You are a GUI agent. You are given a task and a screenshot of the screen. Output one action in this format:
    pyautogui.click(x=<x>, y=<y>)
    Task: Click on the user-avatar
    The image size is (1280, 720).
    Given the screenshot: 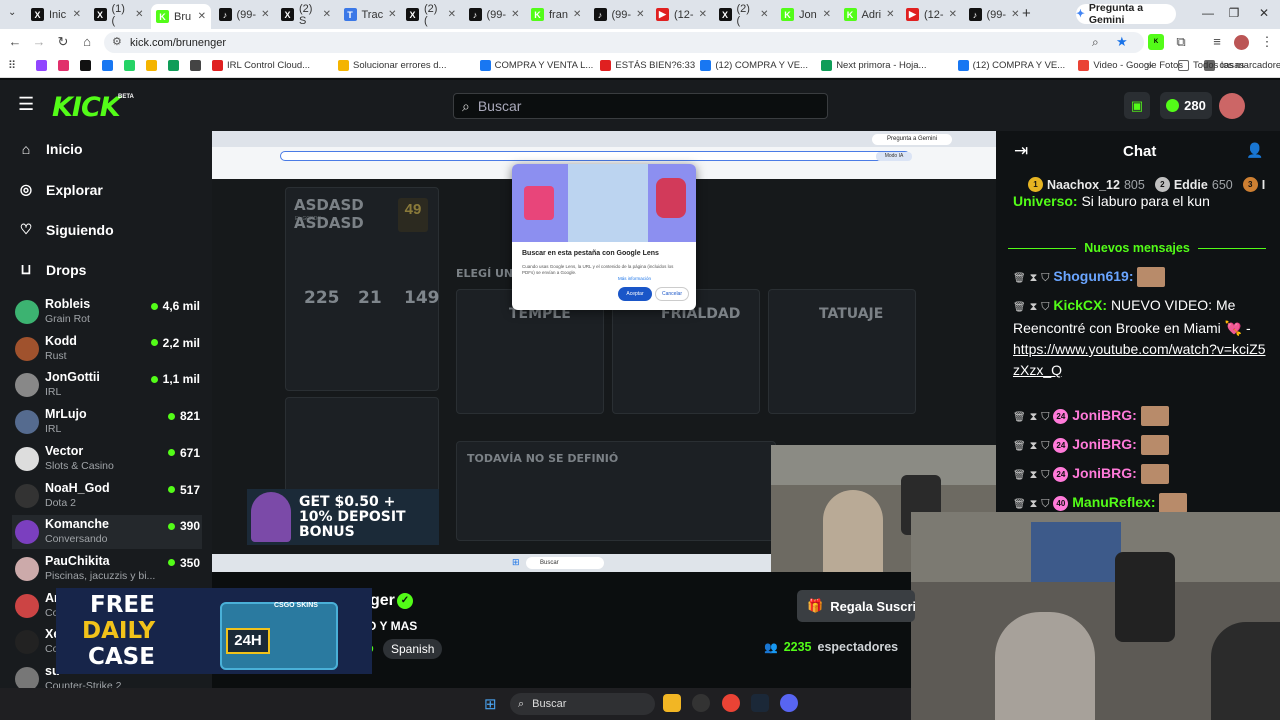 What is the action you would take?
    pyautogui.click(x=1232, y=106)
    